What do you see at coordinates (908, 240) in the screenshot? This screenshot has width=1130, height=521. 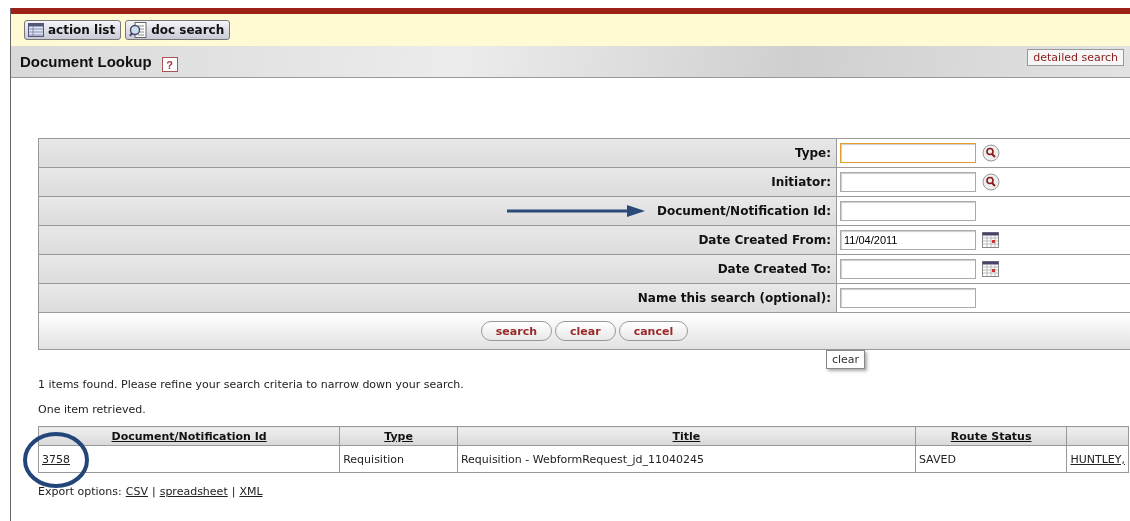 I see `input-field: 11/04/2011` at bounding box center [908, 240].